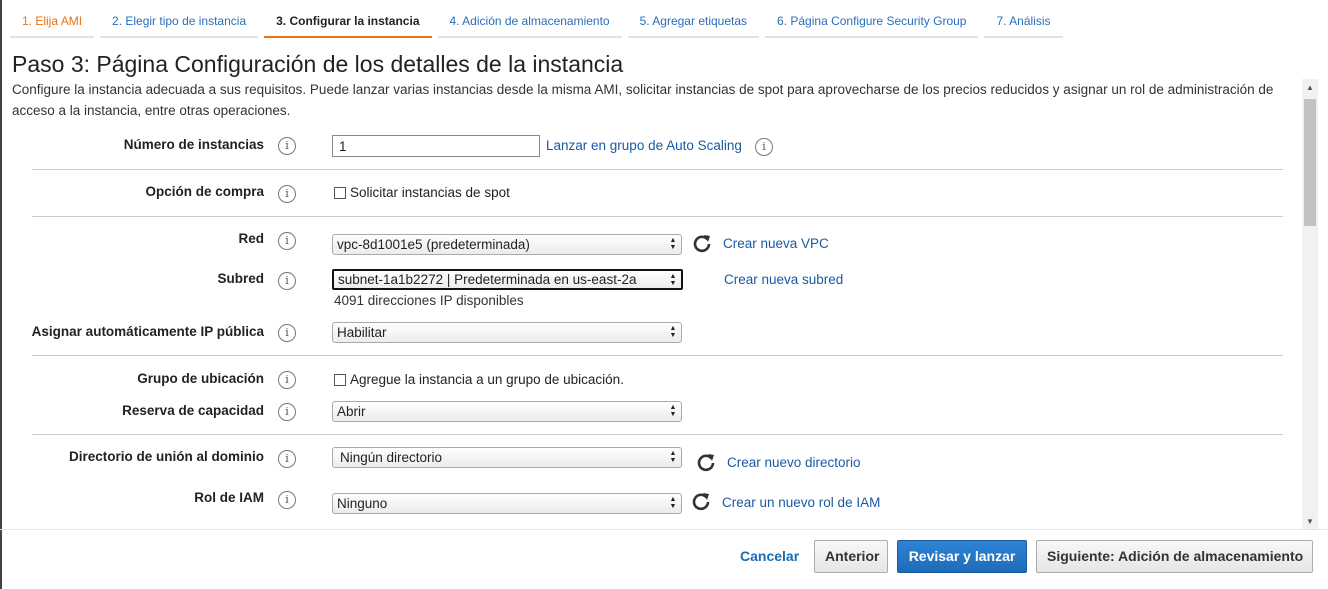 The width and height of the screenshot is (1328, 589). What do you see at coordinates (1310, 304) in the screenshot?
I see `page-scrollbar: ▲ ▼` at bounding box center [1310, 304].